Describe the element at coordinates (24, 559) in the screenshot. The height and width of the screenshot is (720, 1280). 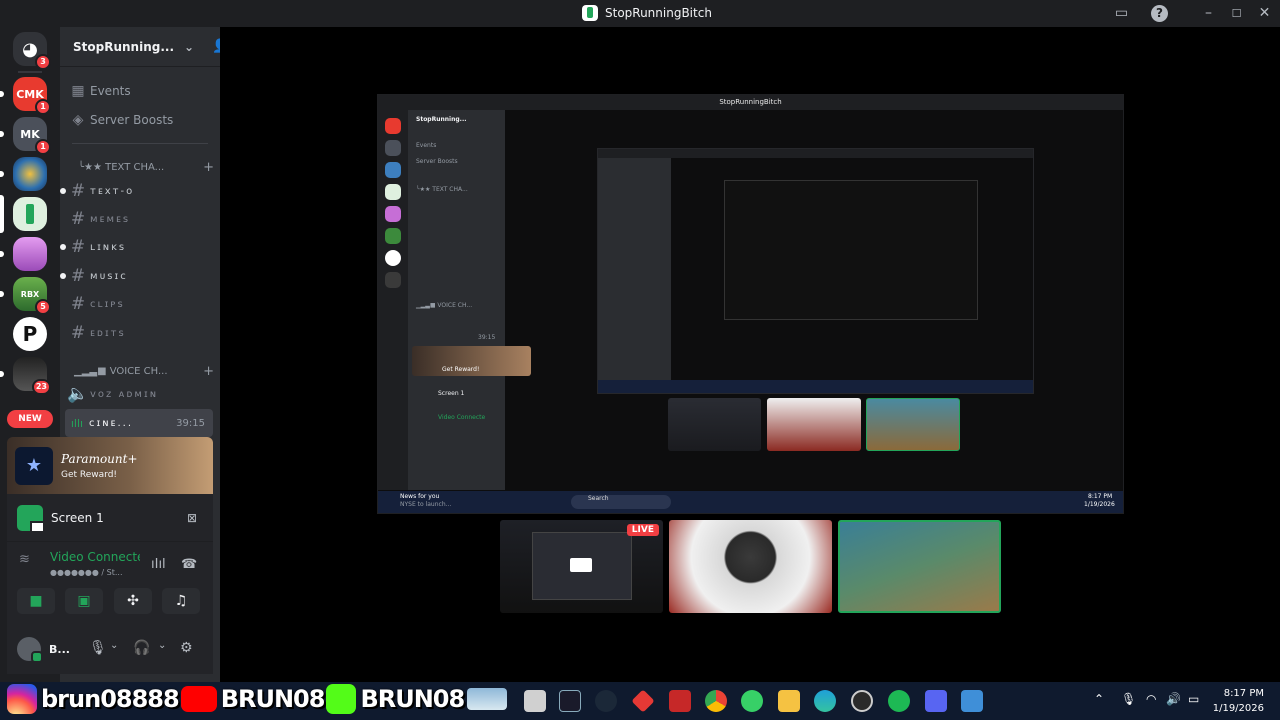
I see `signal-icon: ≋` at that location.